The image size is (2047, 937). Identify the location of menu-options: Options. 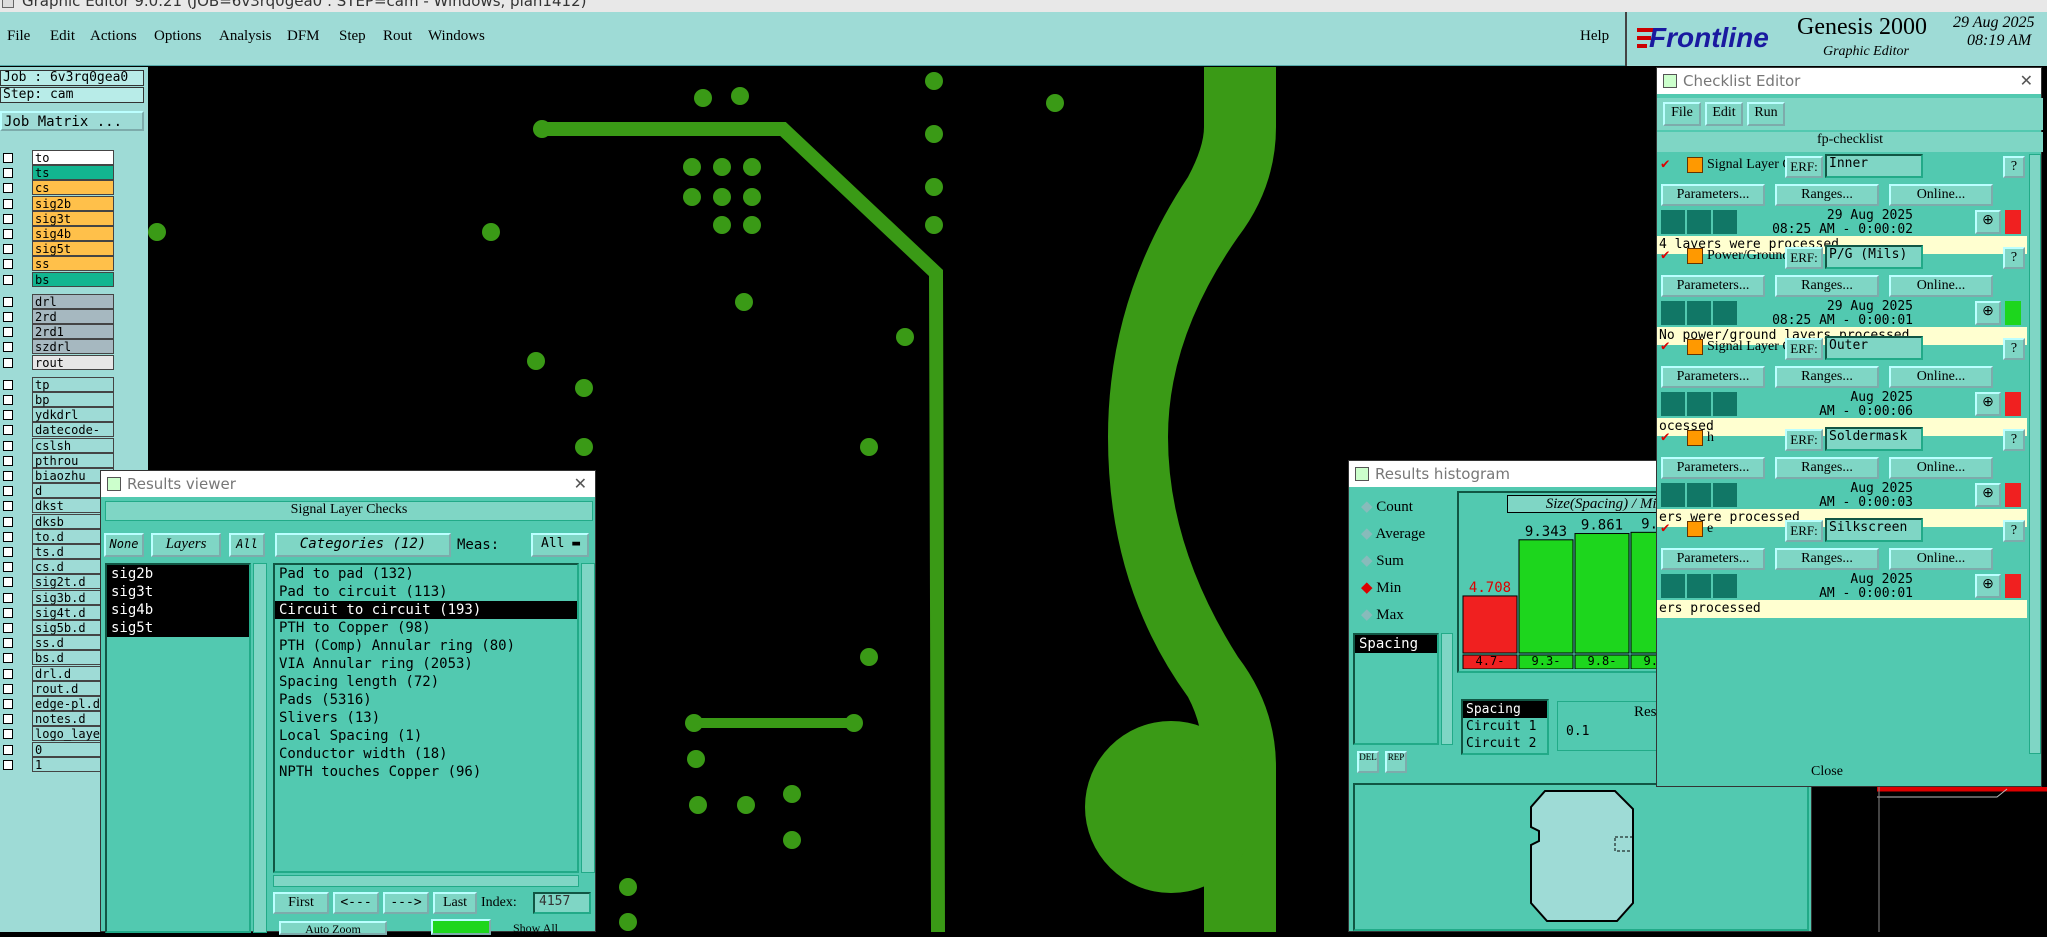
(178, 36).